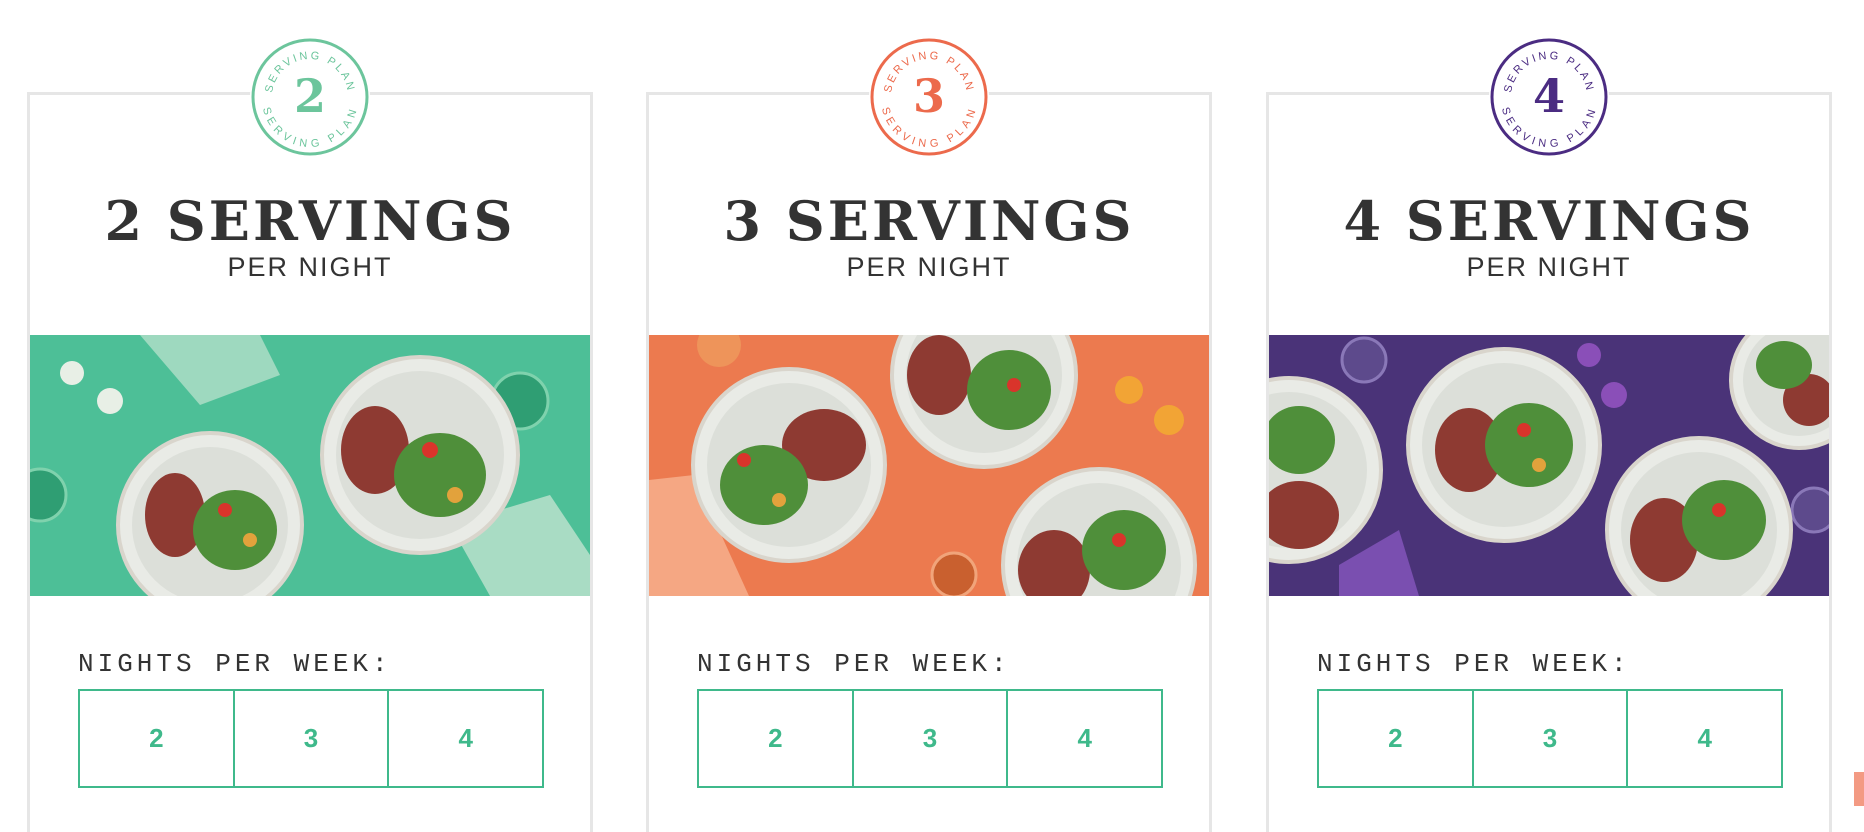 The width and height of the screenshot is (1864, 832). What do you see at coordinates (1859, 789) in the screenshot?
I see `side-feedback-tab` at bounding box center [1859, 789].